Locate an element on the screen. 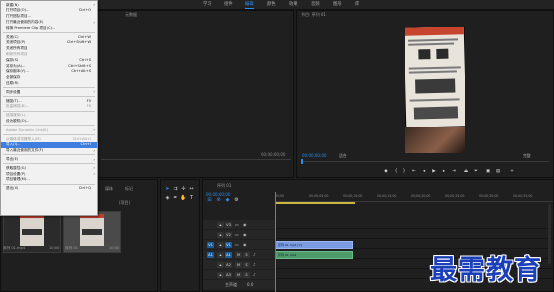 The height and width of the screenshot is (292, 554). source-scrub-bar is located at coordinates (196, 159).